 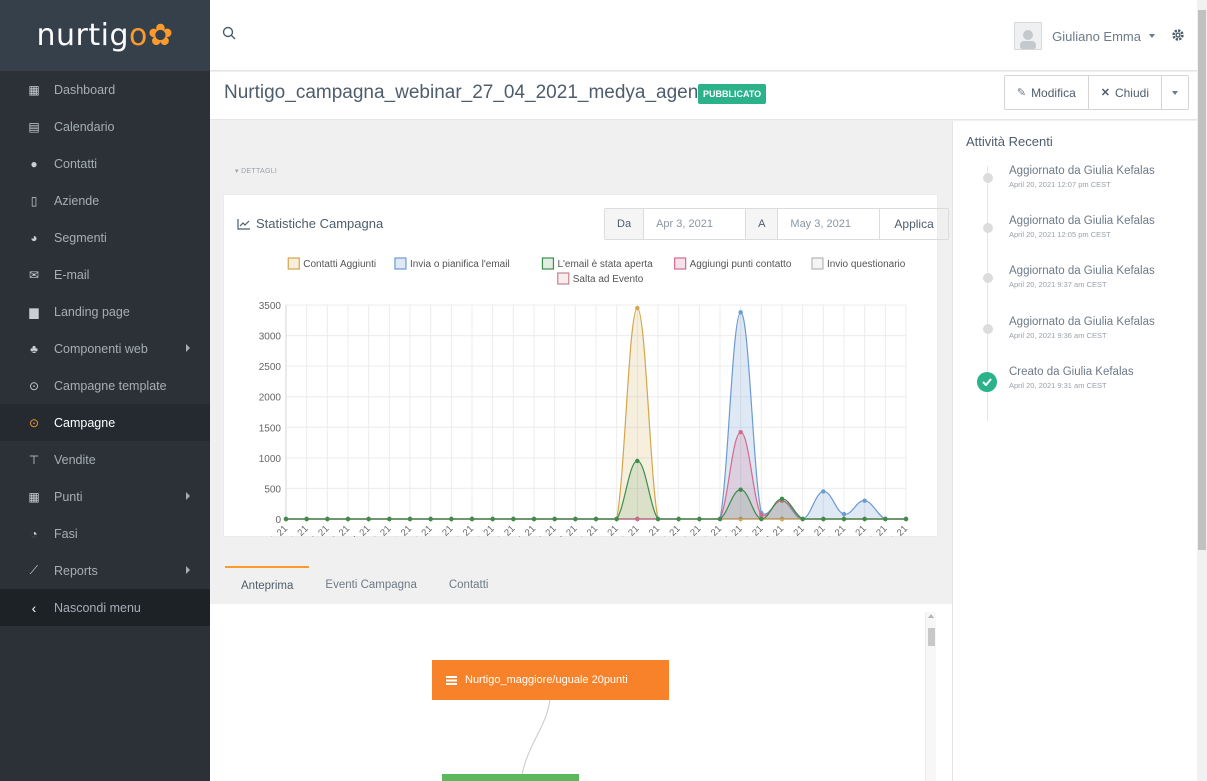 I want to click on logo: nurtigo✿, so click(x=104, y=35).